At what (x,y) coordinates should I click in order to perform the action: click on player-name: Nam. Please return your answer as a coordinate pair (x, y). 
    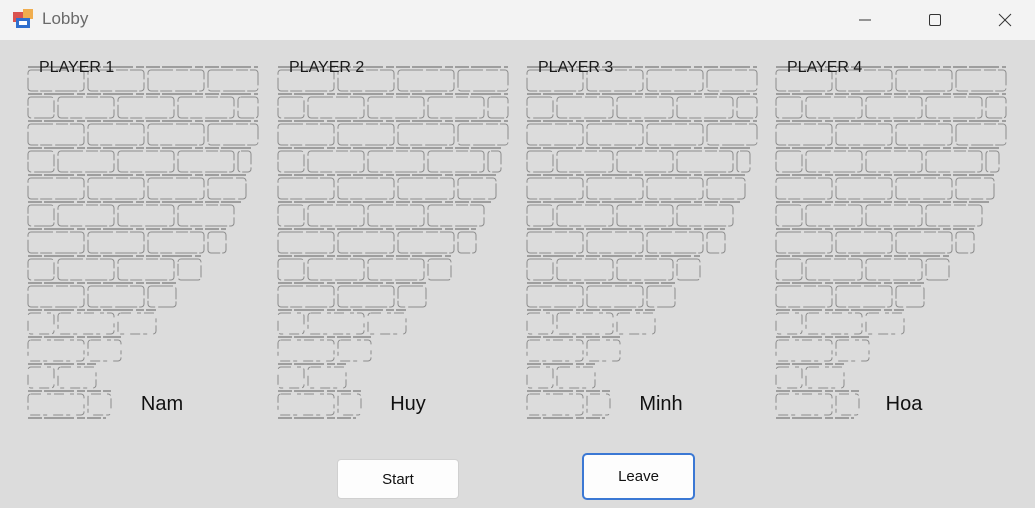
    Looking at the image, I should click on (162, 404).